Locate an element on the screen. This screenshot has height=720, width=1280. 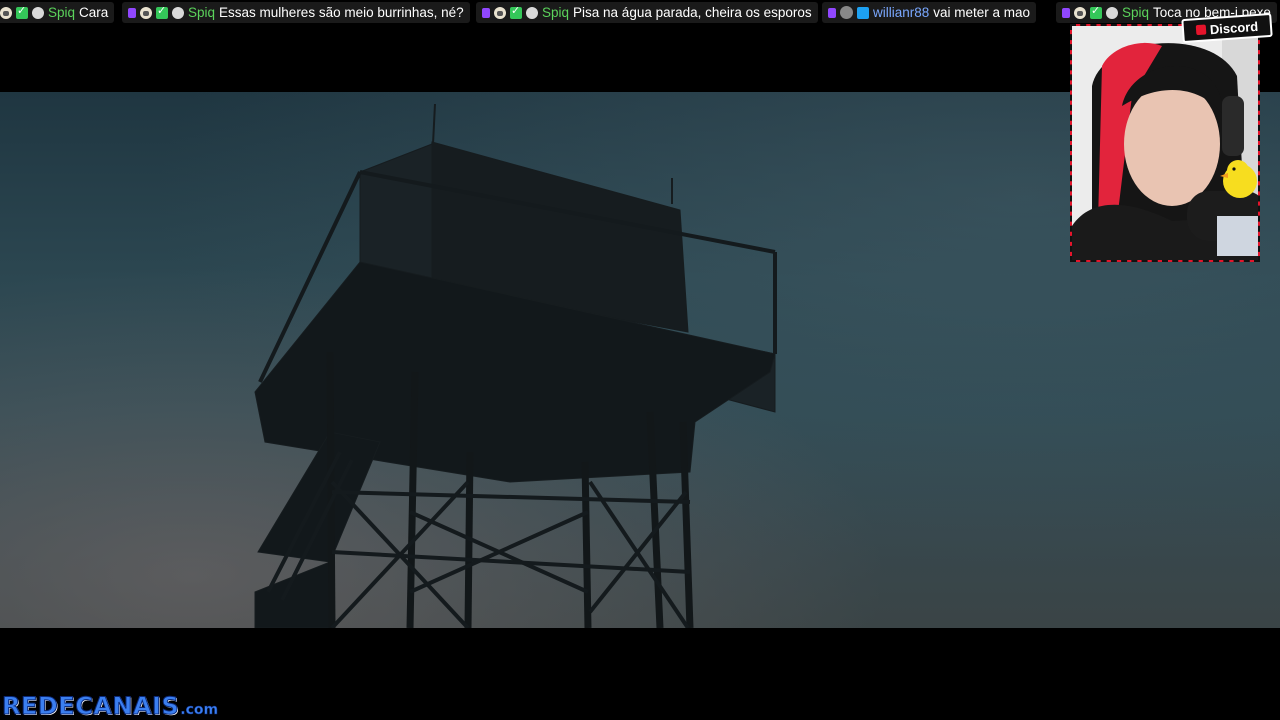
chat-message: willianr88 vai meter a mao is located at coordinates (929, 12).